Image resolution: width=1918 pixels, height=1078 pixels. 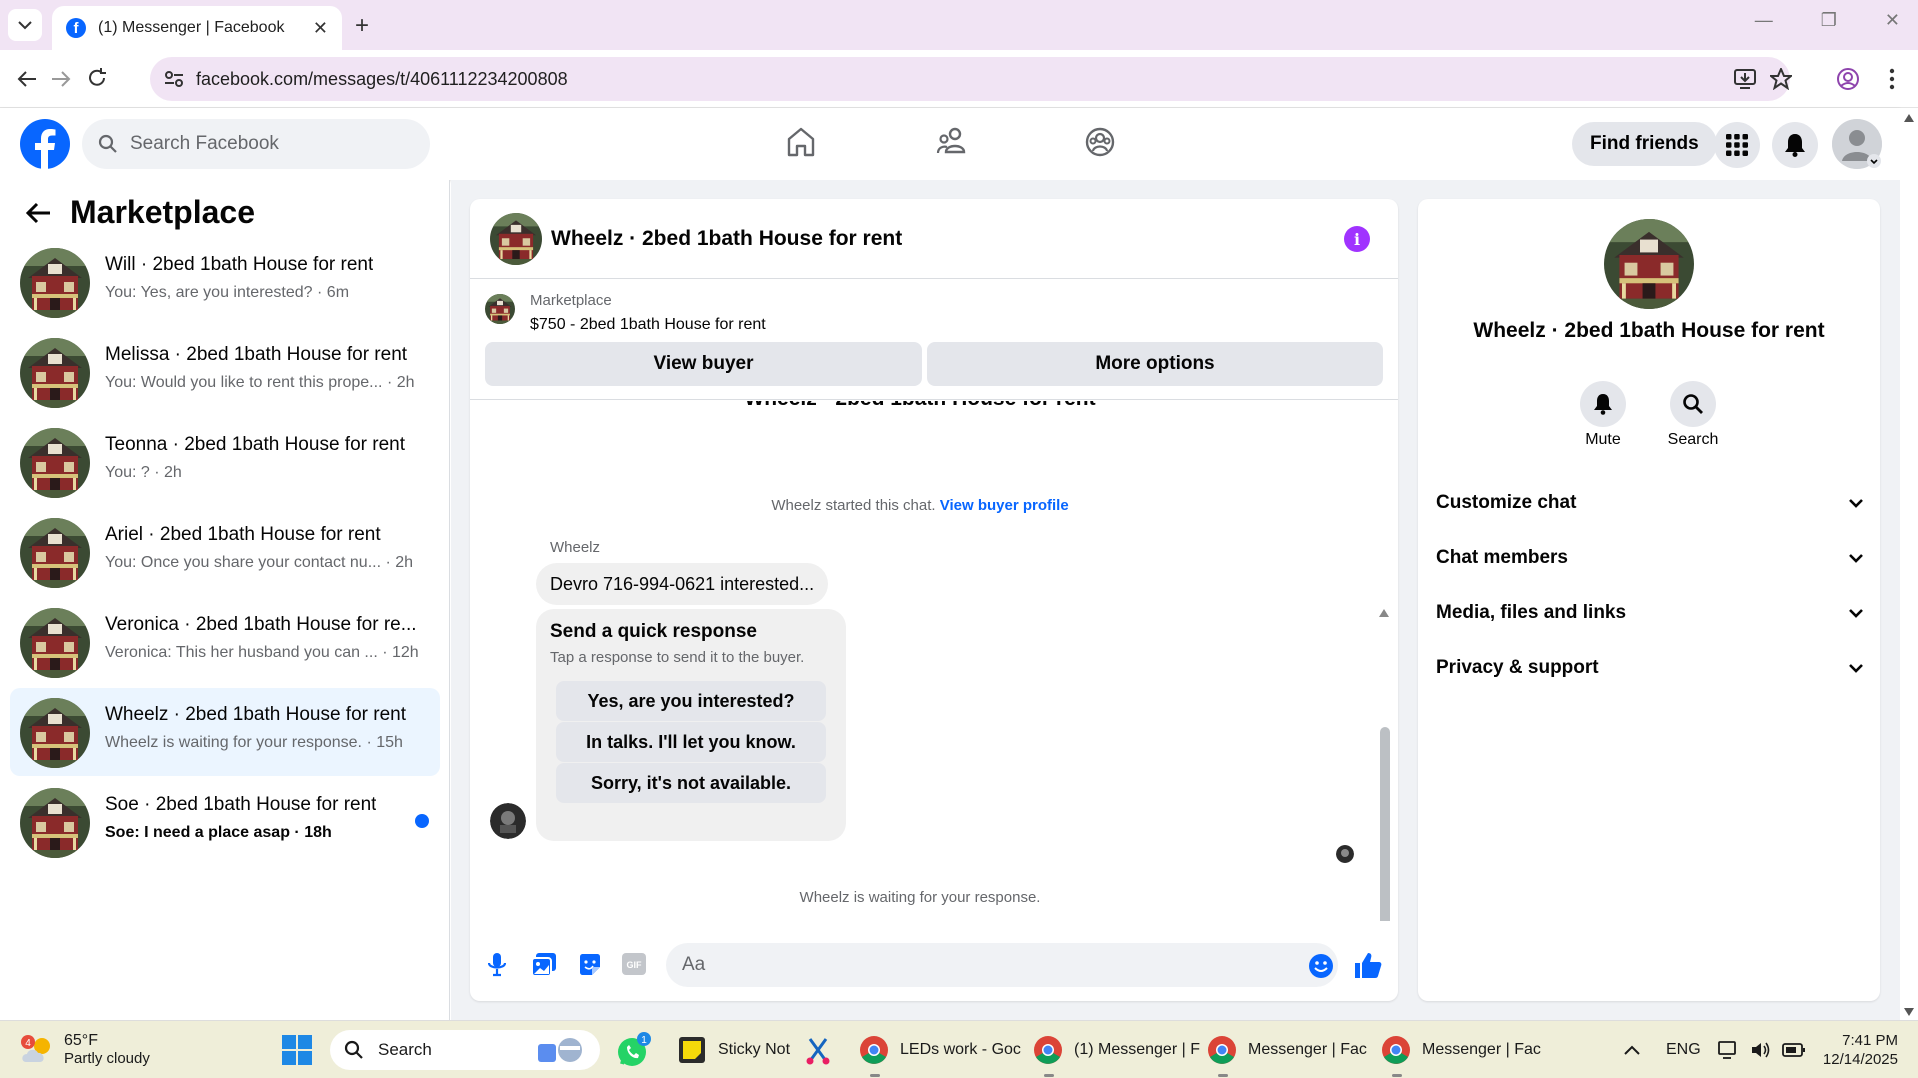 I want to click on quick-response-option: Yes, are you interested?, so click(x=691, y=701).